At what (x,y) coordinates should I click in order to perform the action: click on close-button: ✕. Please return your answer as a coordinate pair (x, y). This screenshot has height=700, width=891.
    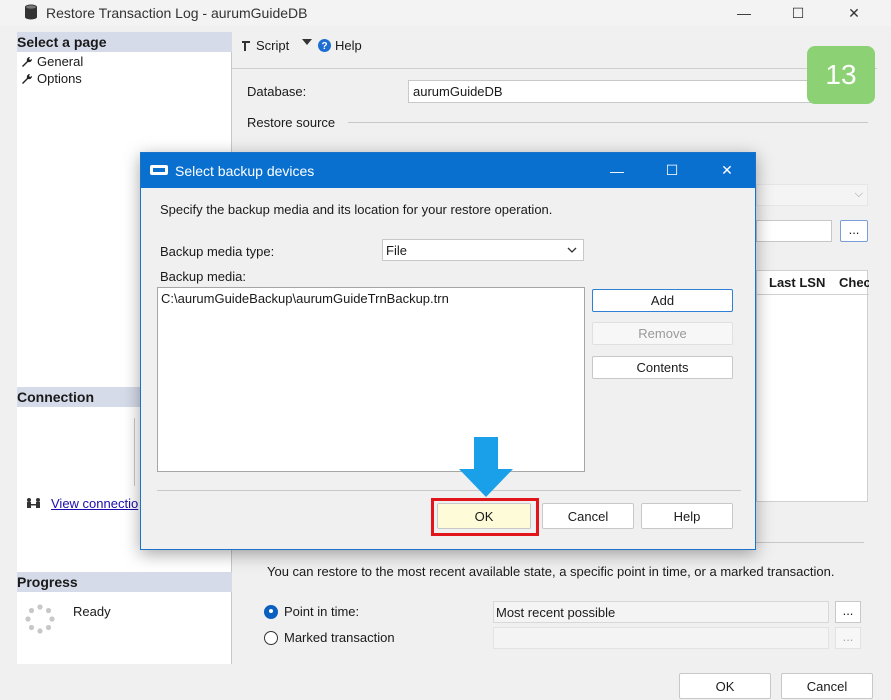
    Looking at the image, I should click on (854, 13).